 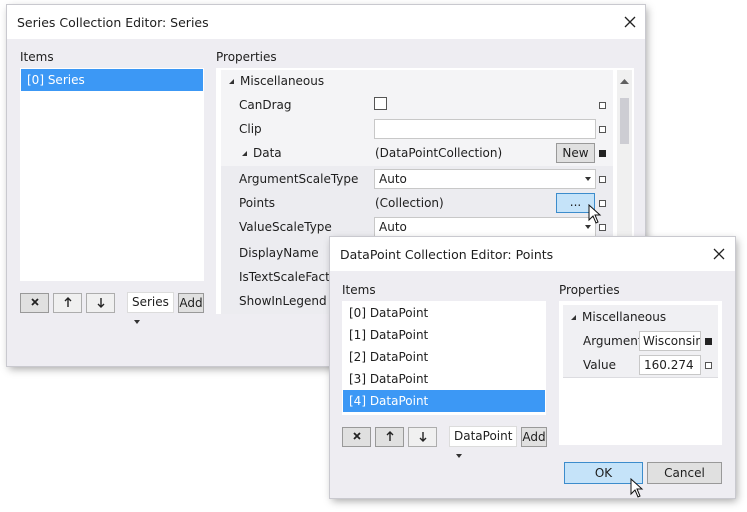 I want to click on property-name-displayname: DisplayName, so click(x=279, y=253).